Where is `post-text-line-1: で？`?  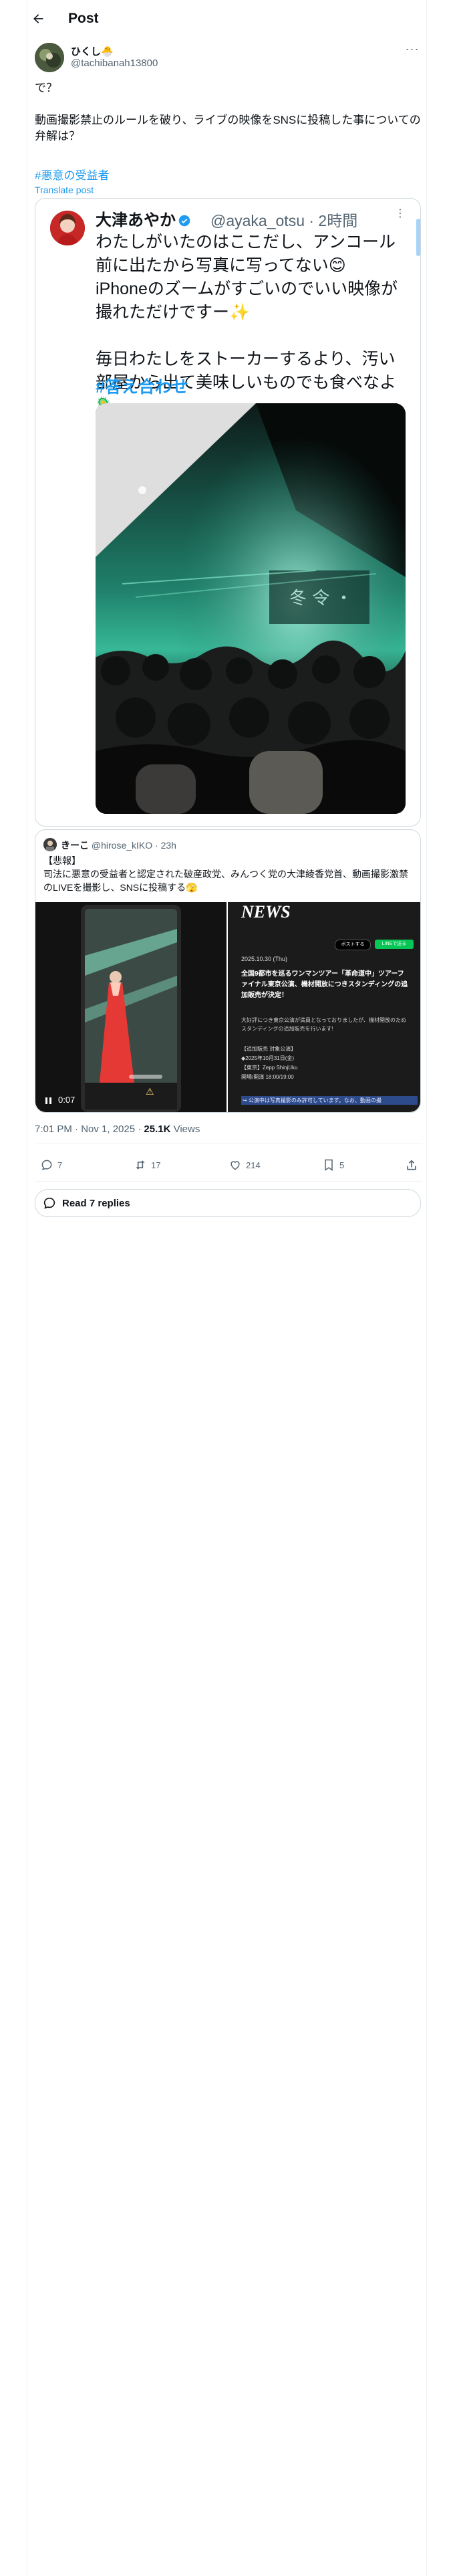 post-text-line-1: で？ is located at coordinates (46, 88).